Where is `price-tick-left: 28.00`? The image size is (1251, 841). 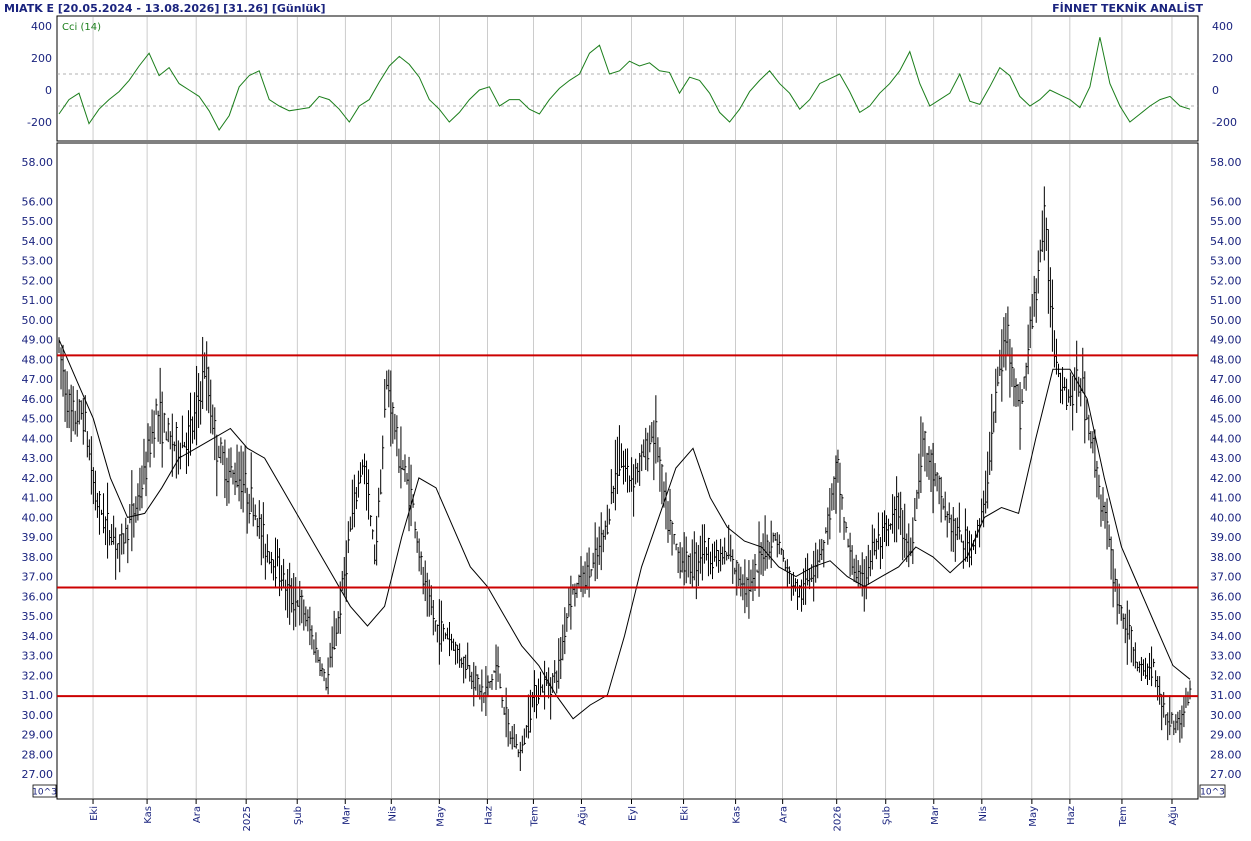
price-tick-left: 28.00 is located at coordinates (38, 754).